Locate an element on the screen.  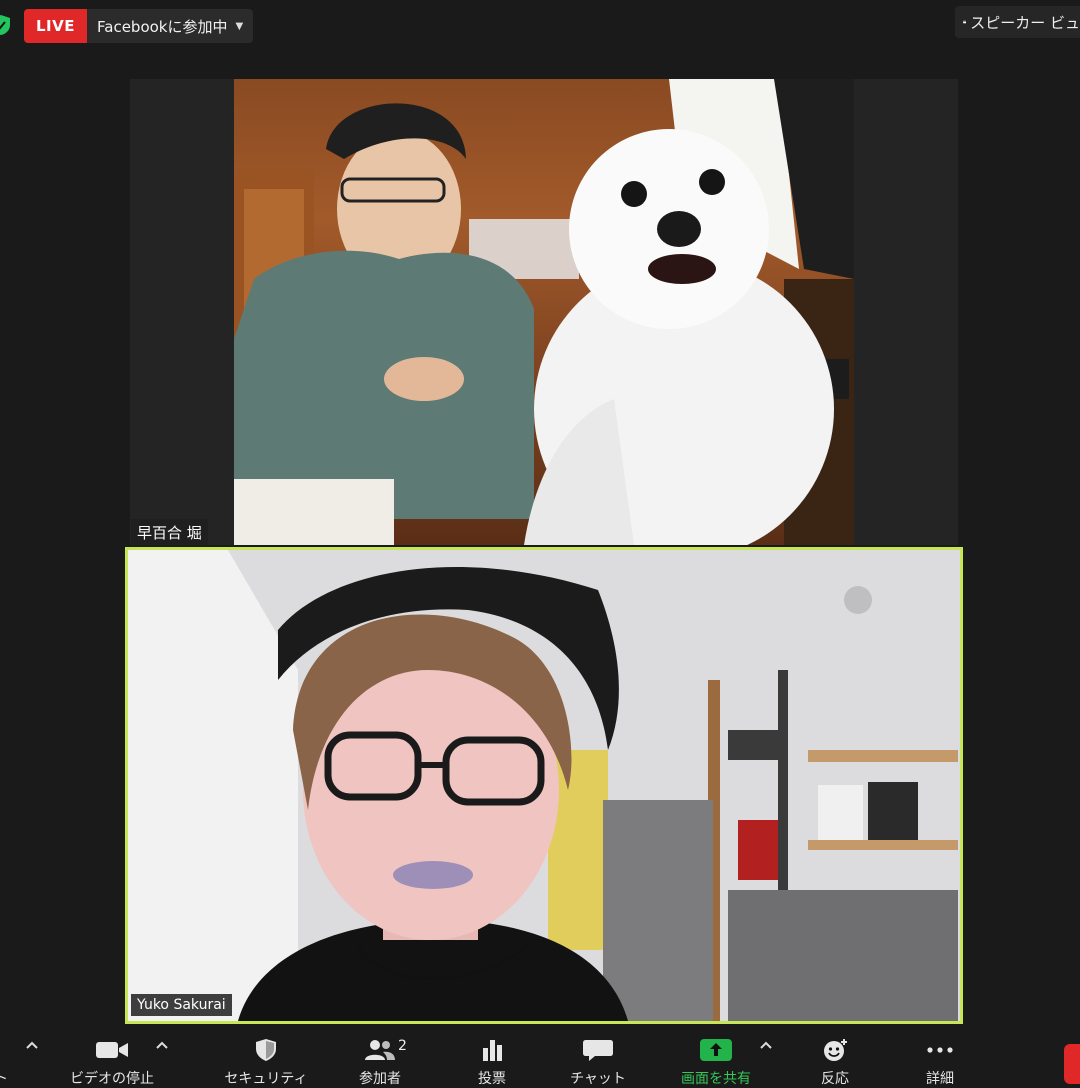
more-label: 詳細 is located at coordinates (940, 1079).